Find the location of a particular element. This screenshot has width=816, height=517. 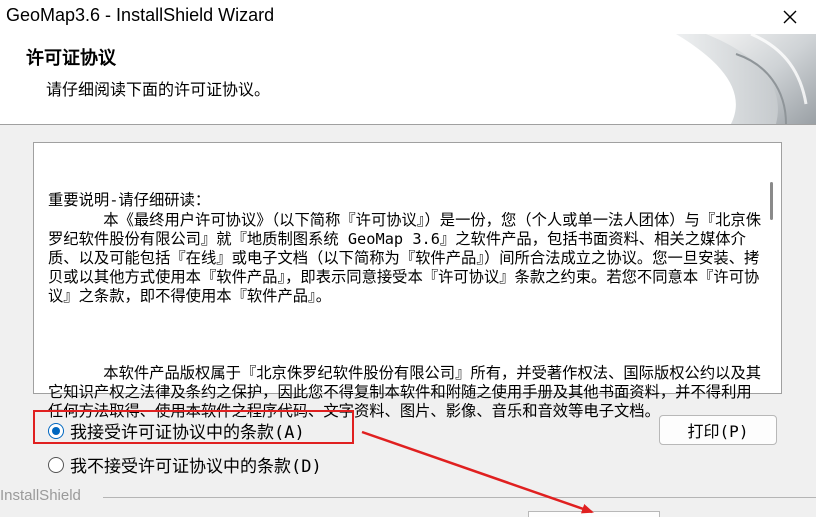

page-subtitle: 请仔细阅读下面的许可证协议。 is located at coordinates (158, 89).